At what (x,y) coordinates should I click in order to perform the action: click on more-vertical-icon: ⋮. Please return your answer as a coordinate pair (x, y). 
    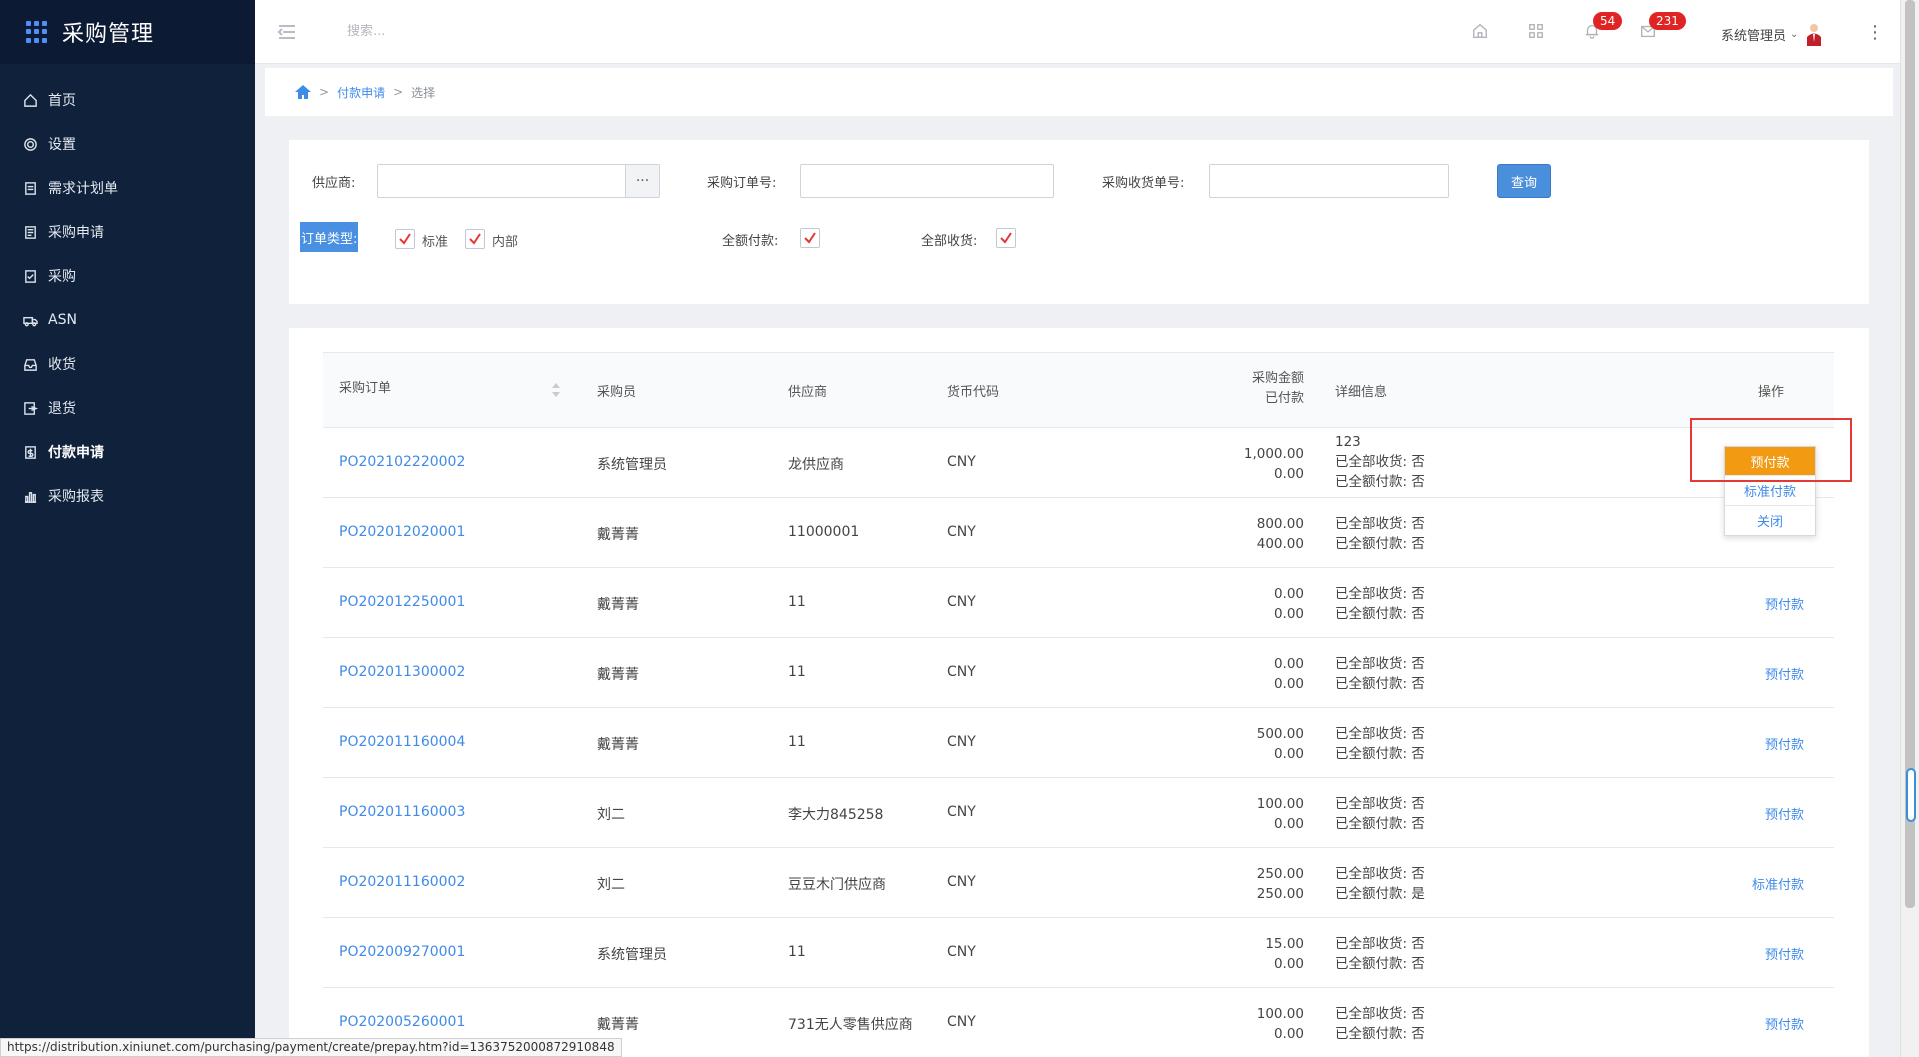
    Looking at the image, I should click on (1875, 32).